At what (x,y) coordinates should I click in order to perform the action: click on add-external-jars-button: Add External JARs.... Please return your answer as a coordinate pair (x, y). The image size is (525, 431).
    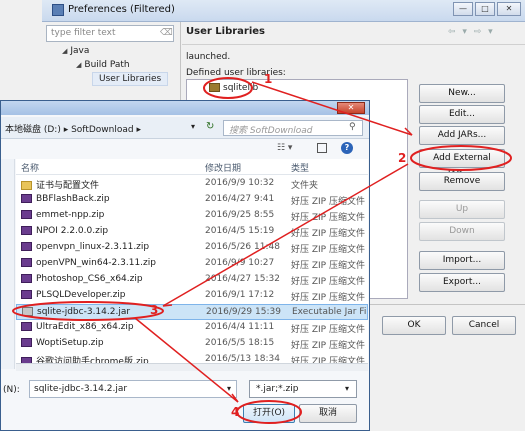
    Looking at the image, I should click on (462, 164).